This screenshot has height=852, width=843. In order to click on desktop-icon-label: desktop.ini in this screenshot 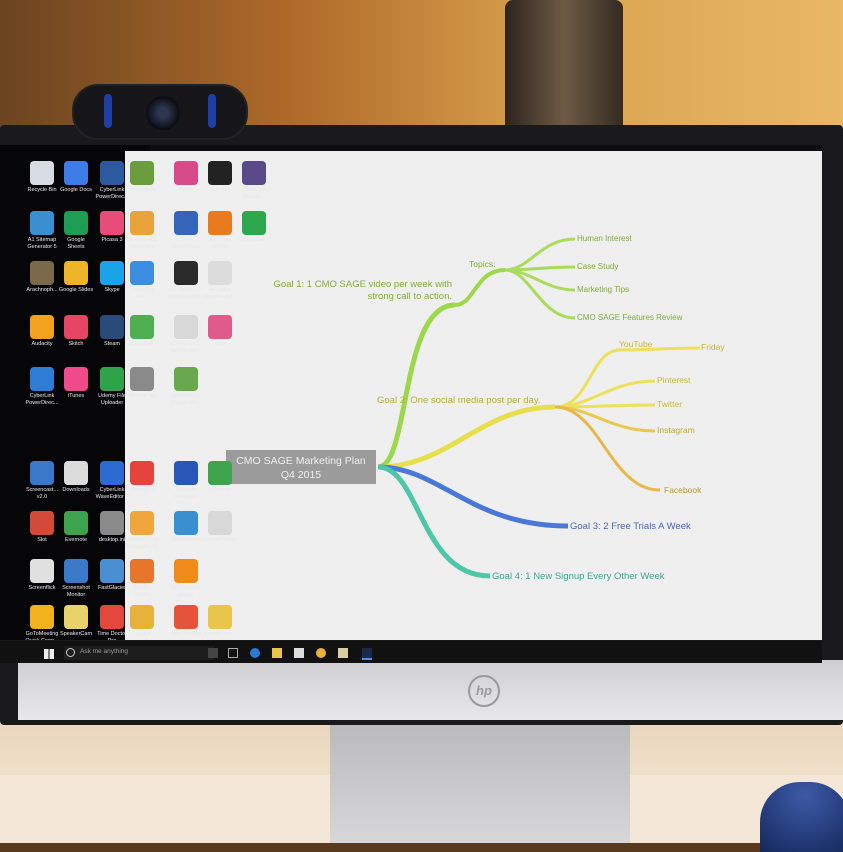, I will do `click(142, 396)`.